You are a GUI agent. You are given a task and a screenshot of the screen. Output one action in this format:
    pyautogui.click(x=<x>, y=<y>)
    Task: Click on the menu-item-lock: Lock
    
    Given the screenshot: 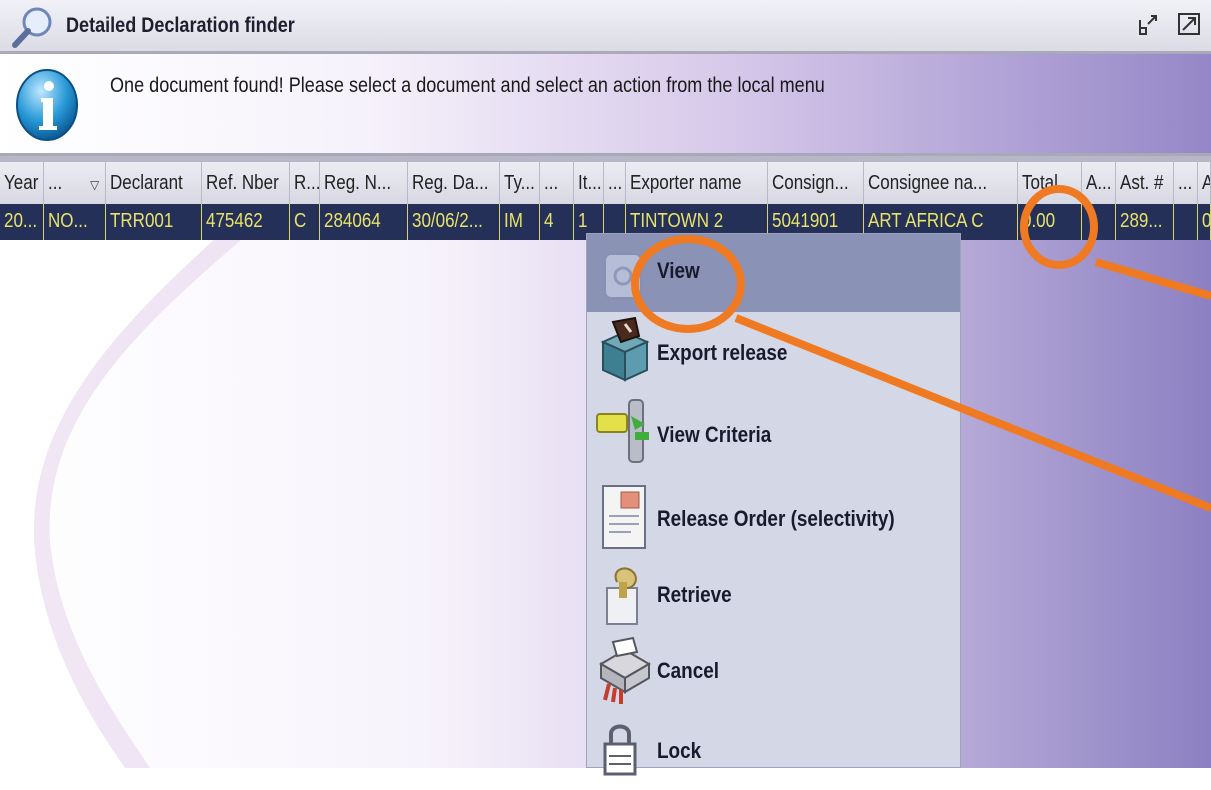 What is the action you would take?
    pyautogui.click(x=773, y=751)
    